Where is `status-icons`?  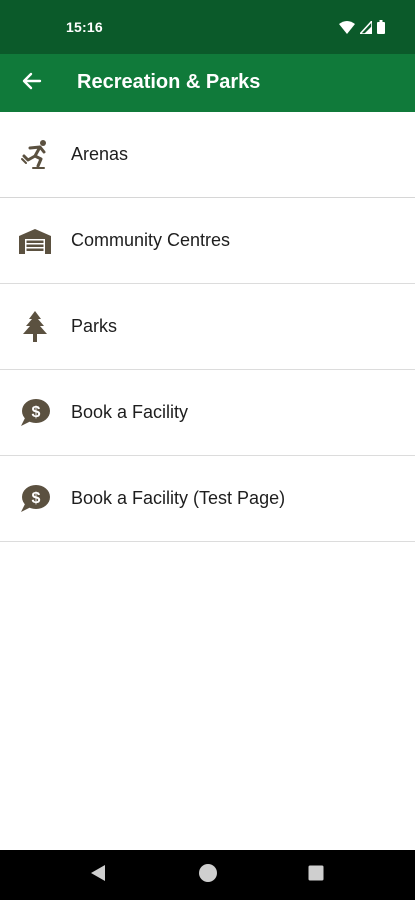
status-icons is located at coordinates (362, 27).